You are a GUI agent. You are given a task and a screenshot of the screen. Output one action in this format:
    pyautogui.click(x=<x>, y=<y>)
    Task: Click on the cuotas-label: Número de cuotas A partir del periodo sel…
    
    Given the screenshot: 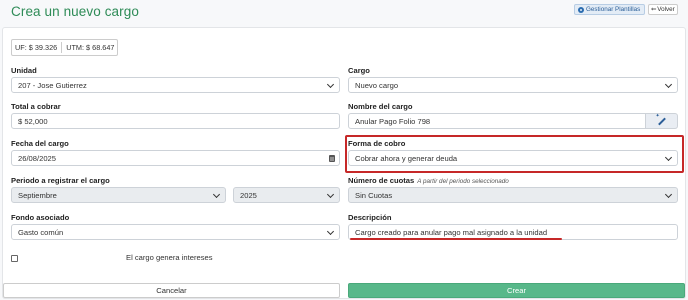 What is the action you would take?
    pyautogui.click(x=428, y=180)
    